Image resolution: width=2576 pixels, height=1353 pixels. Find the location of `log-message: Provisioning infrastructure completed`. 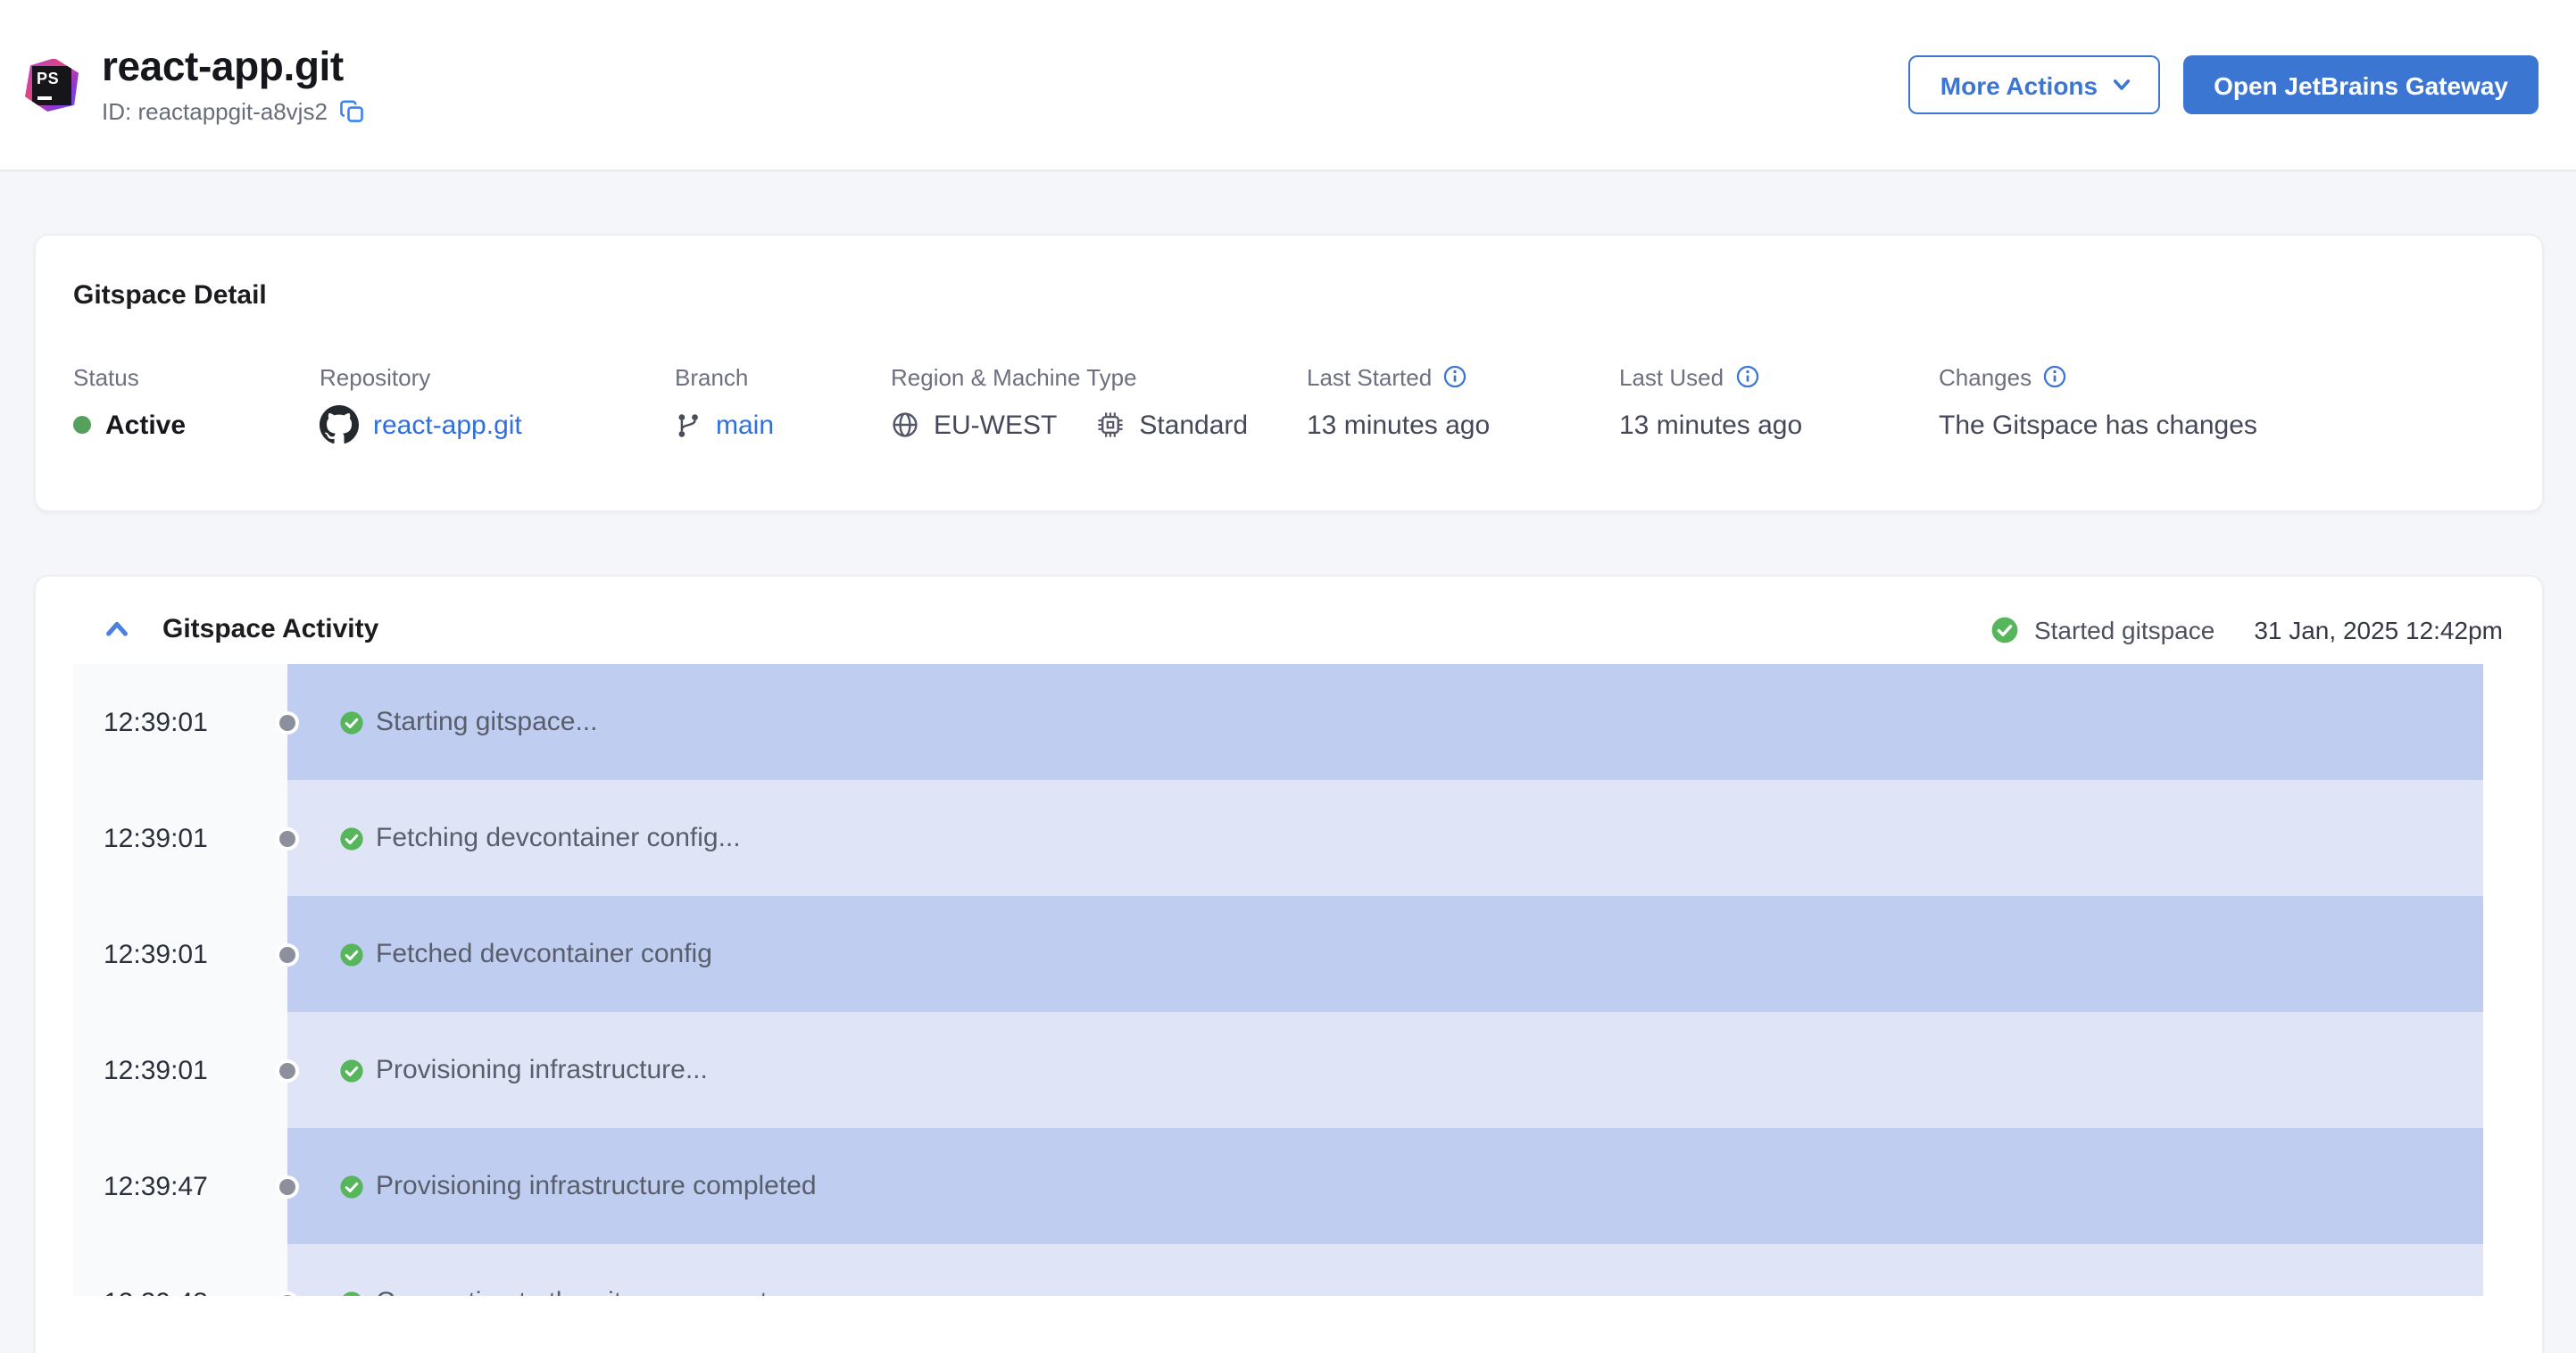

log-message: Provisioning infrastructure completed is located at coordinates (596, 1186).